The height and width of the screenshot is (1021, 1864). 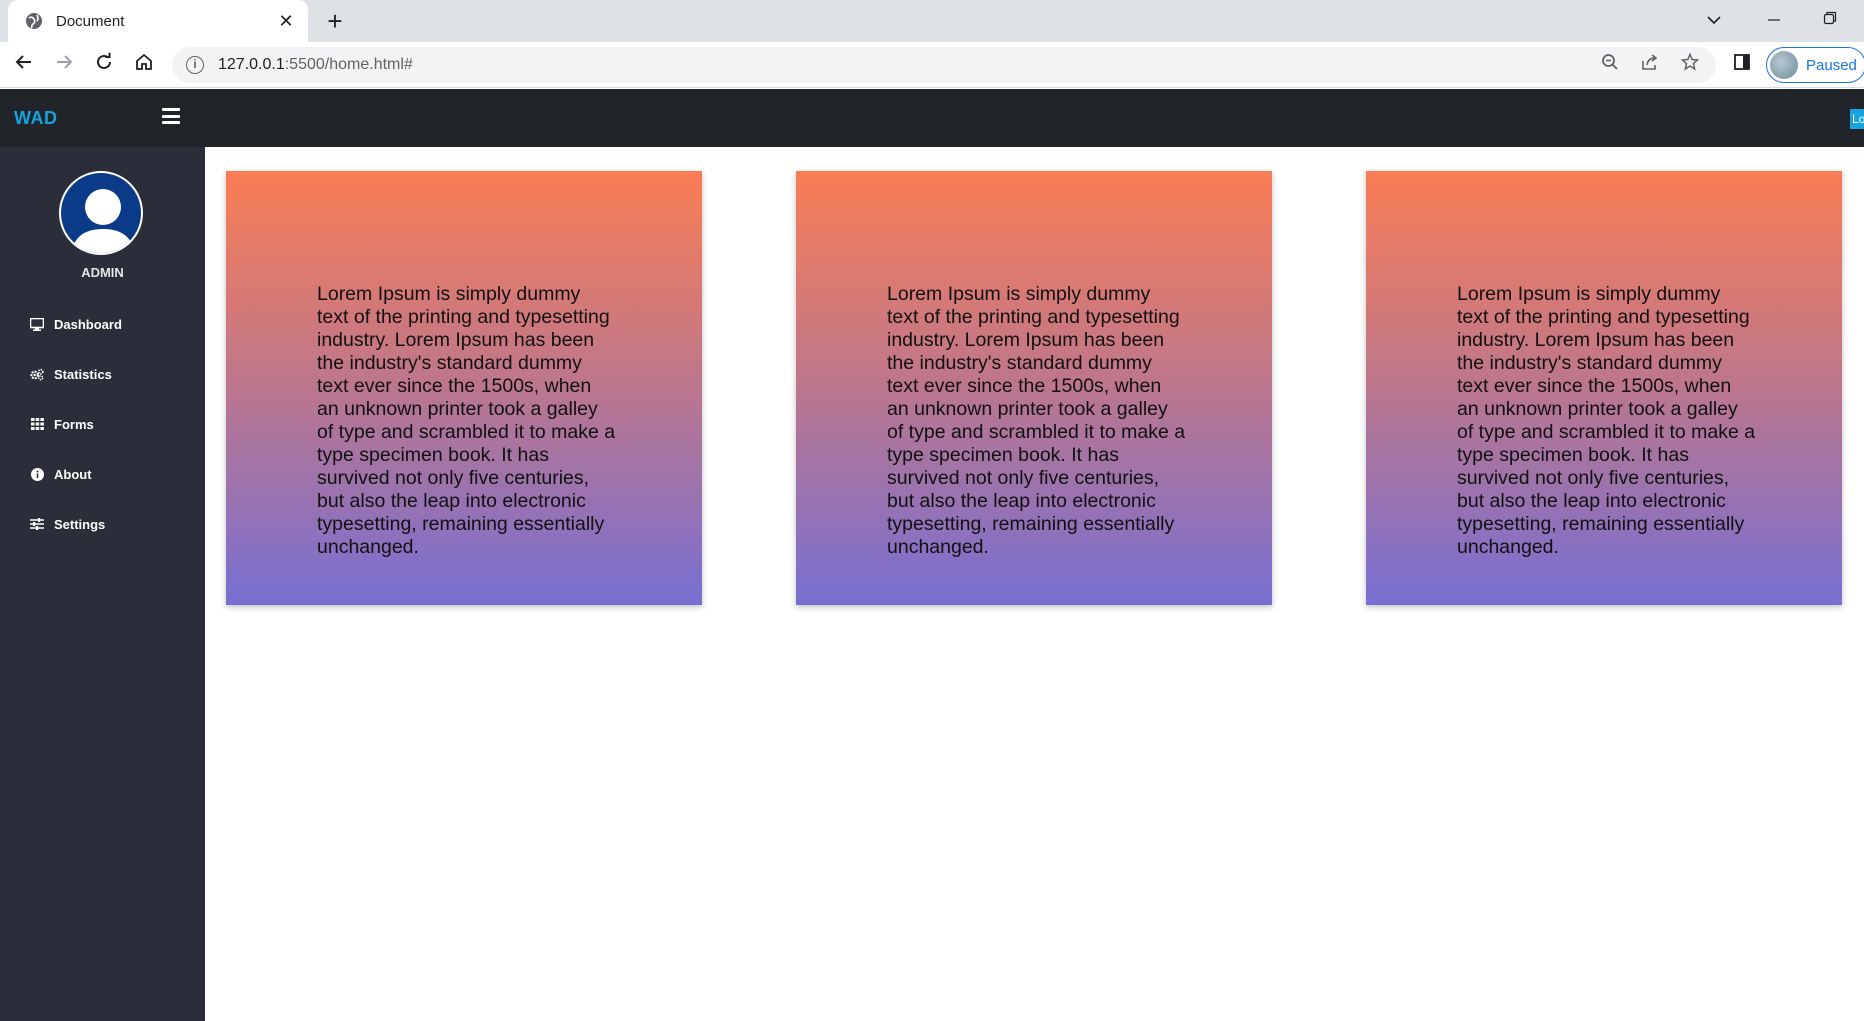 I want to click on zoom-icon, so click(x=1610, y=65).